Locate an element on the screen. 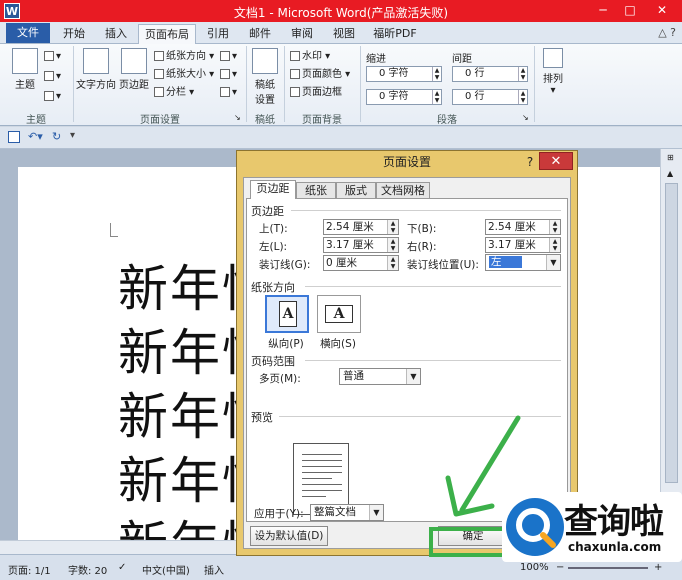 This screenshot has width=682, height=580. maximize-button: □ is located at coordinates (630, 10).